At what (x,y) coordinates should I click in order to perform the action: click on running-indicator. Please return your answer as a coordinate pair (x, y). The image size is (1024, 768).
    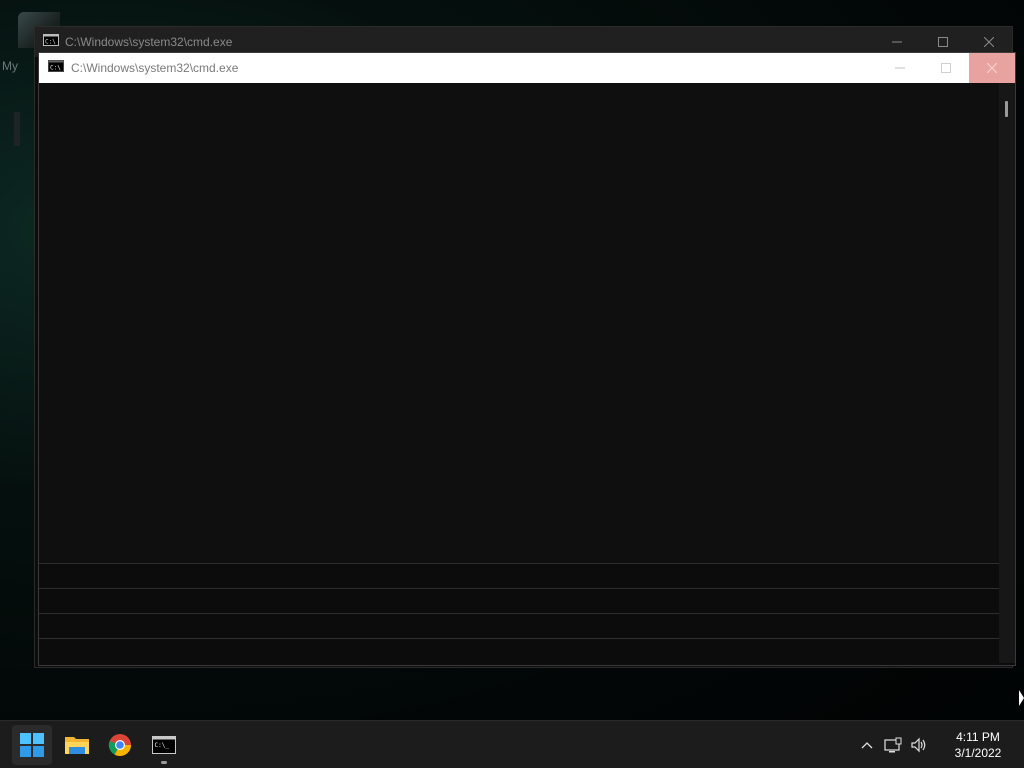
    Looking at the image, I should click on (164, 762).